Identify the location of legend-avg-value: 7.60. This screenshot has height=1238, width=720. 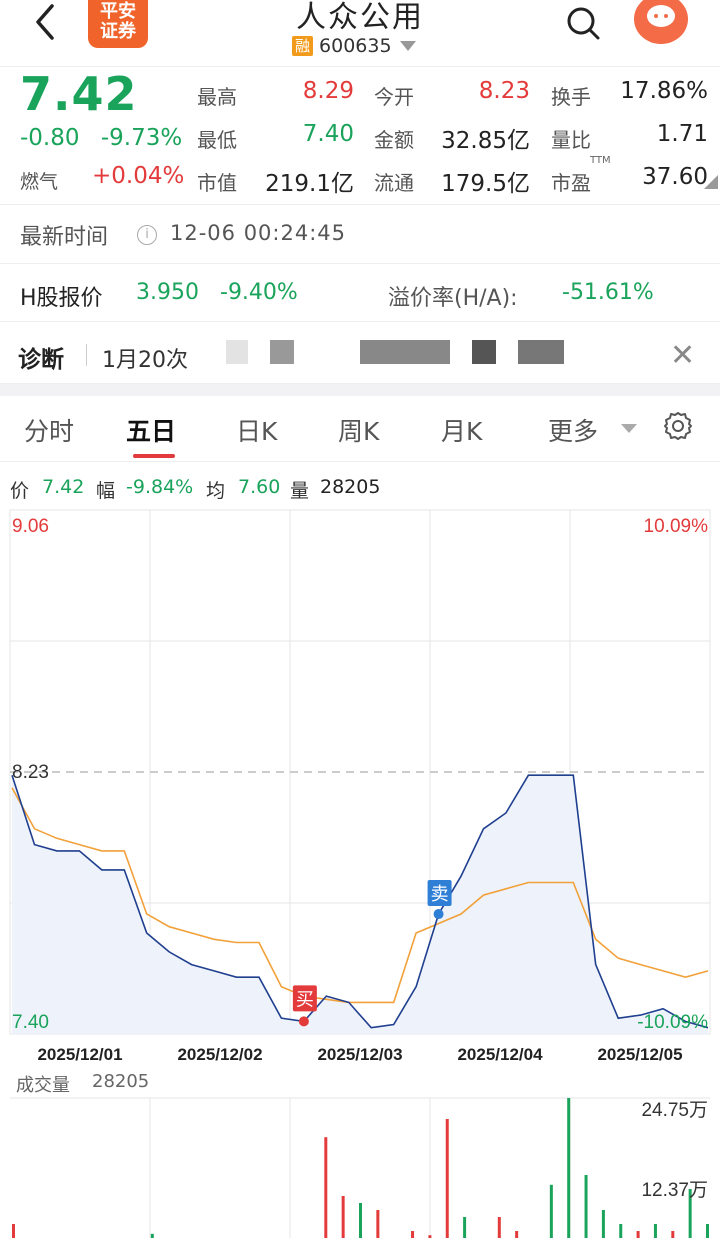
(259, 487).